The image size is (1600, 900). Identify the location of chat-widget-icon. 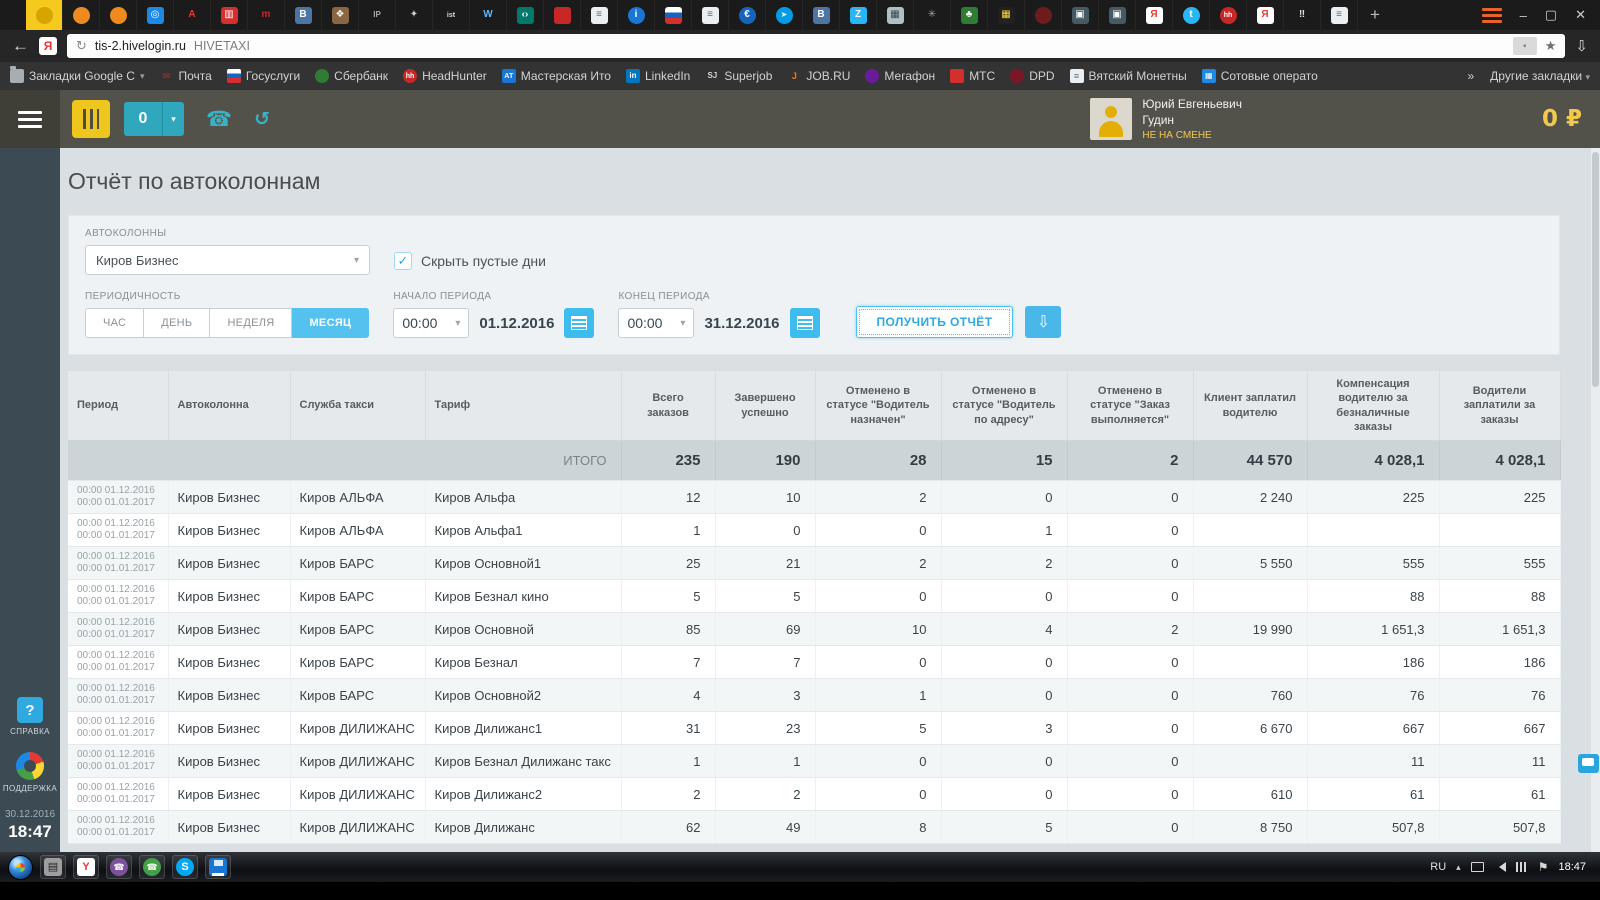
(1588, 763).